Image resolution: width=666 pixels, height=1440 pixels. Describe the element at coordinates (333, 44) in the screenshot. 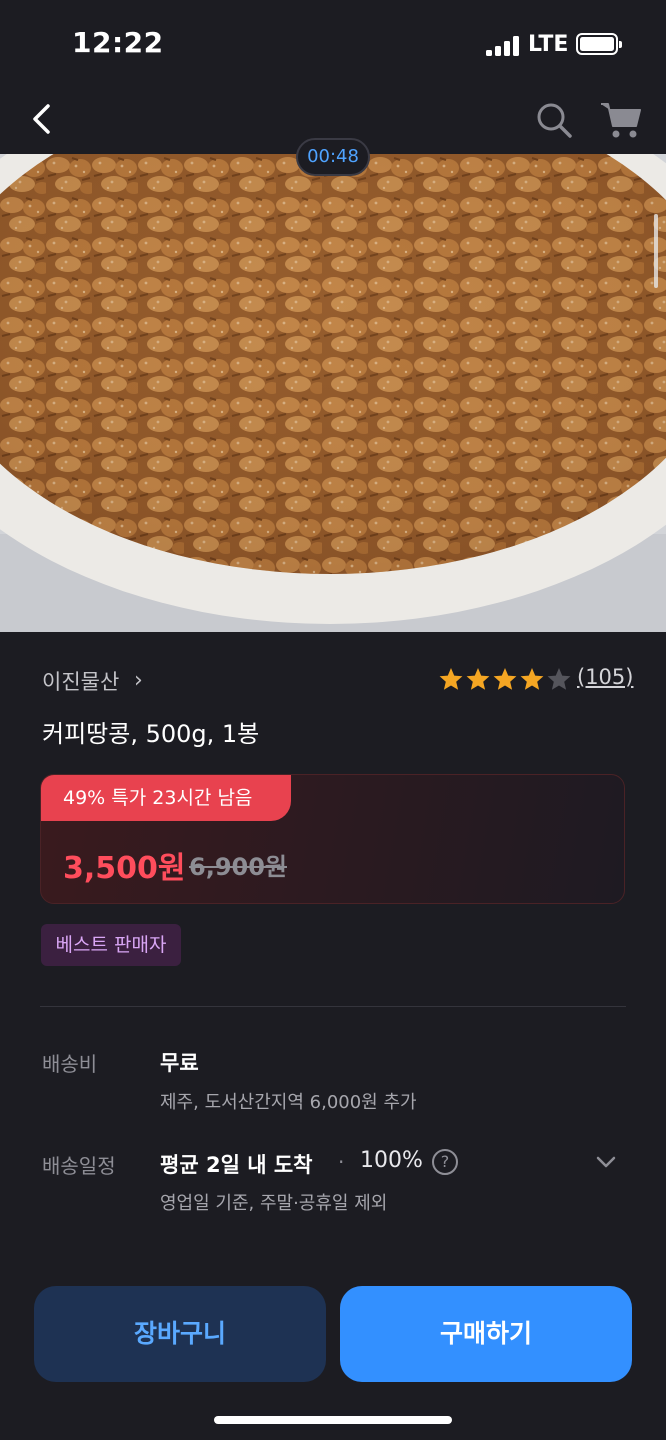

I see `status-bar: 12:22 LTE` at that location.